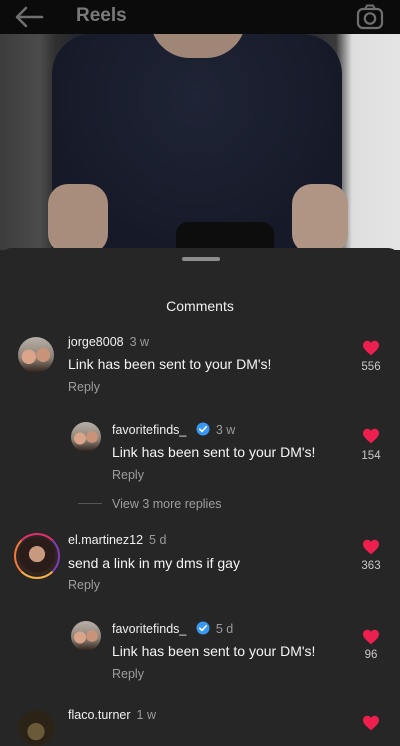 The image size is (400, 746). What do you see at coordinates (201, 259) in the screenshot?
I see `drag-handle` at bounding box center [201, 259].